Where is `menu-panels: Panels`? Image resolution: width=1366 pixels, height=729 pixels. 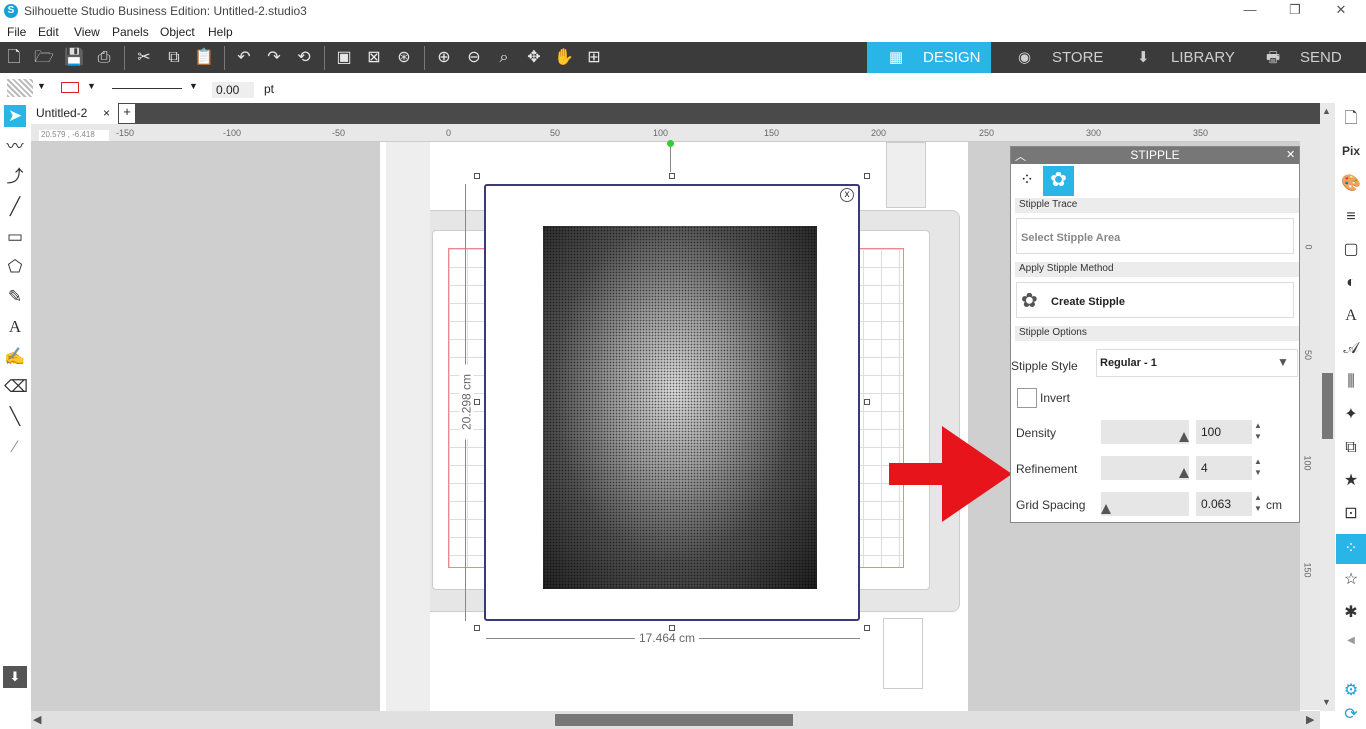
menu-panels: Panels is located at coordinates (130, 32).